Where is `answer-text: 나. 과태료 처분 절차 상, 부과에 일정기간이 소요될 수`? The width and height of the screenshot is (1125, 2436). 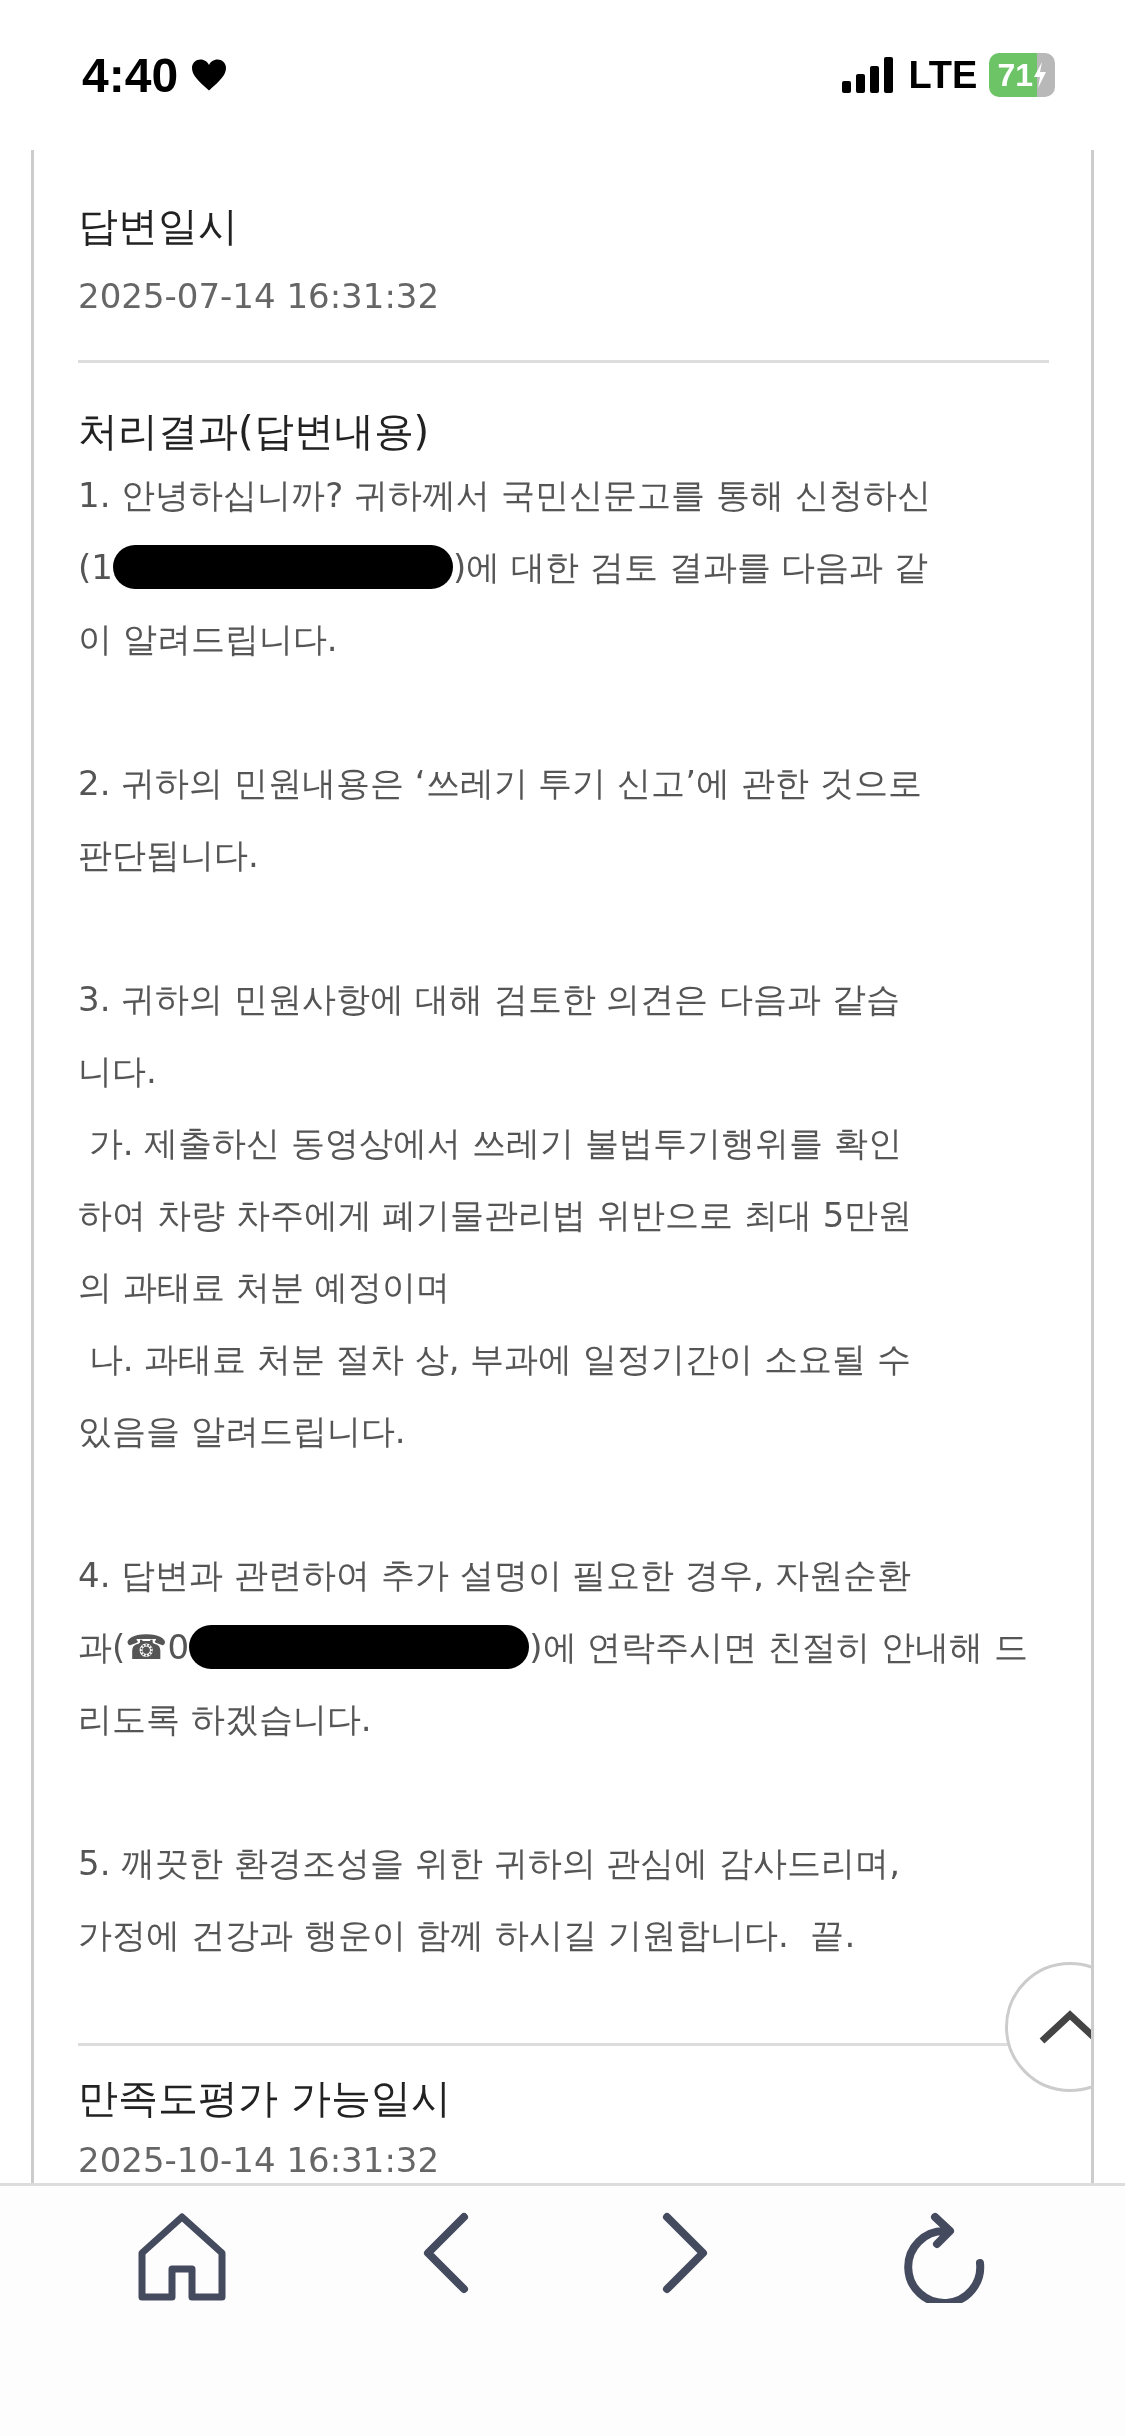
answer-text: 나. 과태료 처분 절차 상, 부과에 일정기간이 소요될 수 is located at coordinates (499, 1359).